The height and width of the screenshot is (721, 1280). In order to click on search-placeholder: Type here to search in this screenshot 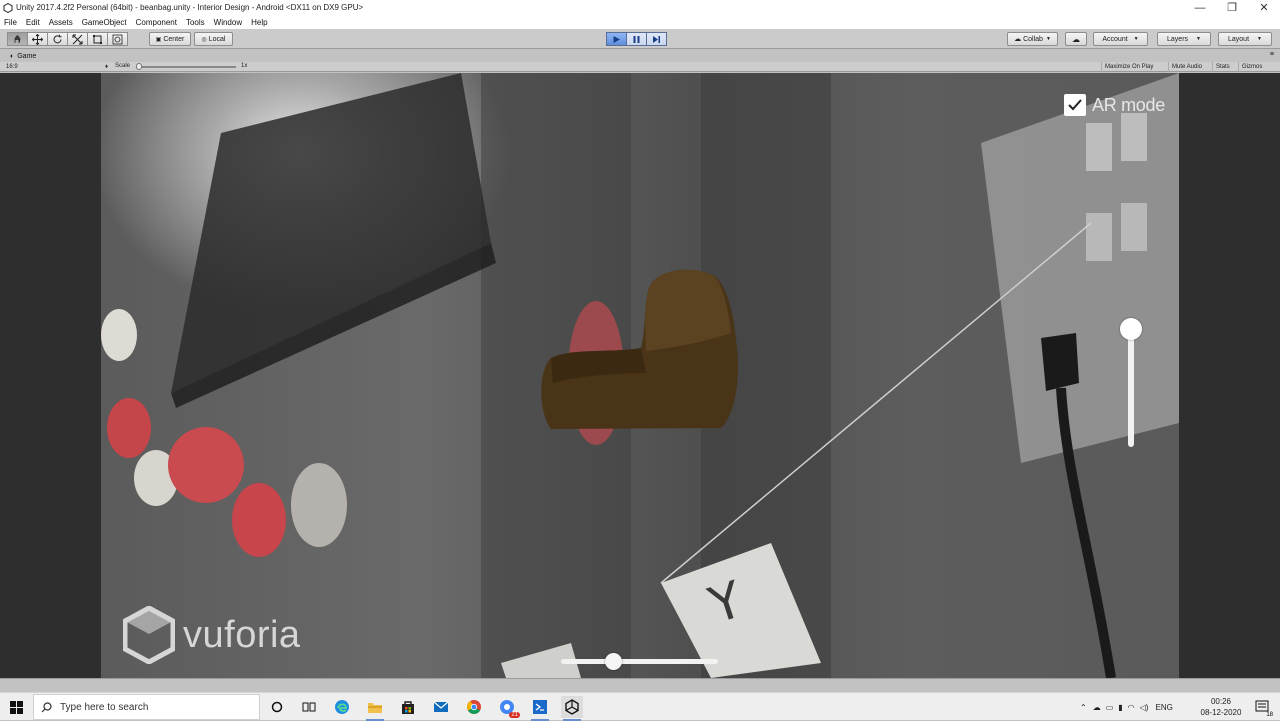, I will do `click(104, 707)`.